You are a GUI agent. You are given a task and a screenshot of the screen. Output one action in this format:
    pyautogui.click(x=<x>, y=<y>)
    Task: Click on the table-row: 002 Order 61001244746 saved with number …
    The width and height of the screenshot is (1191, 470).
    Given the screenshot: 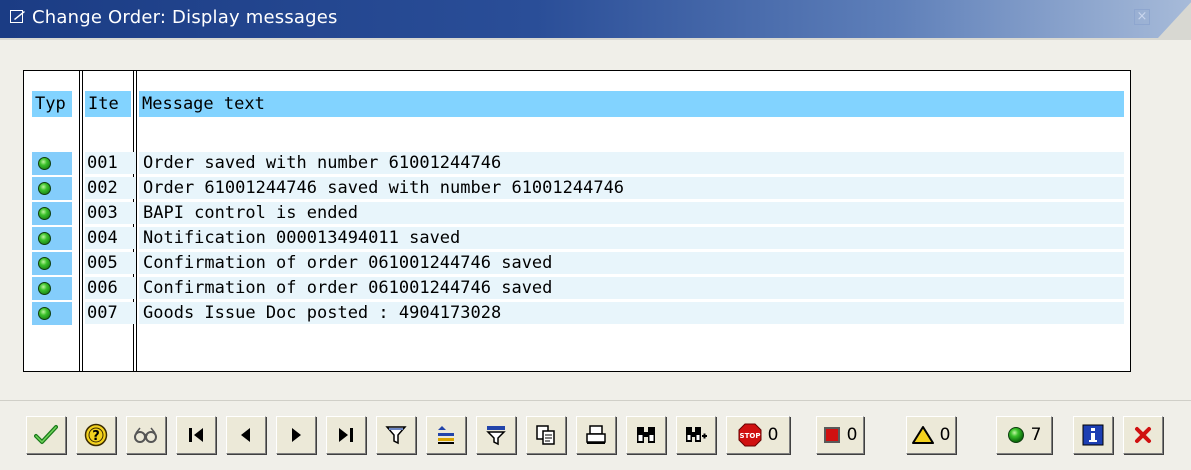 What is the action you would take?
    pyautogui.click(x=577, y=187)
    